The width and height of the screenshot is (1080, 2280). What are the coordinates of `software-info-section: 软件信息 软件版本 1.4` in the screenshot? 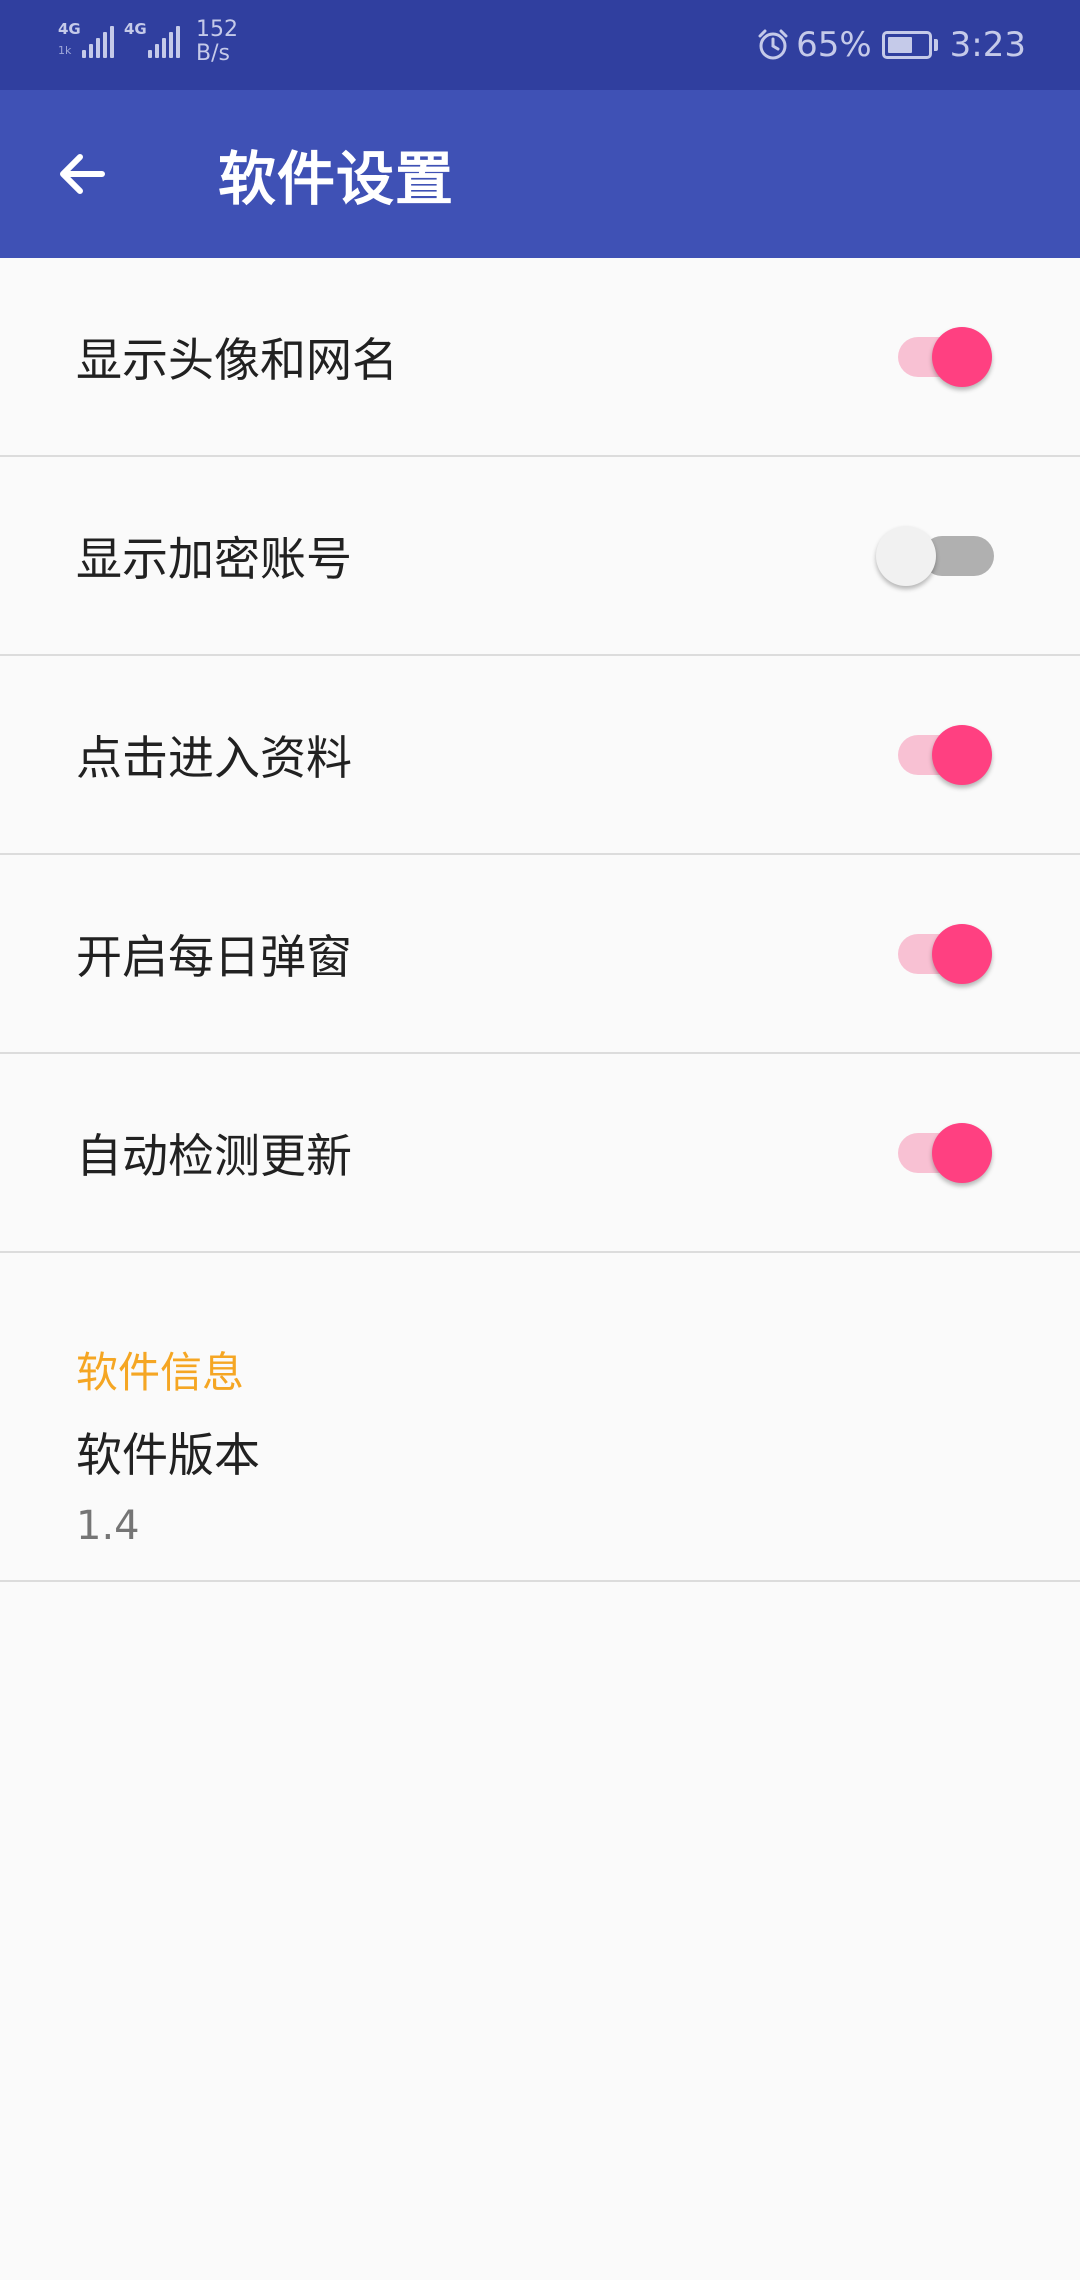 It's located at (540, 1417).